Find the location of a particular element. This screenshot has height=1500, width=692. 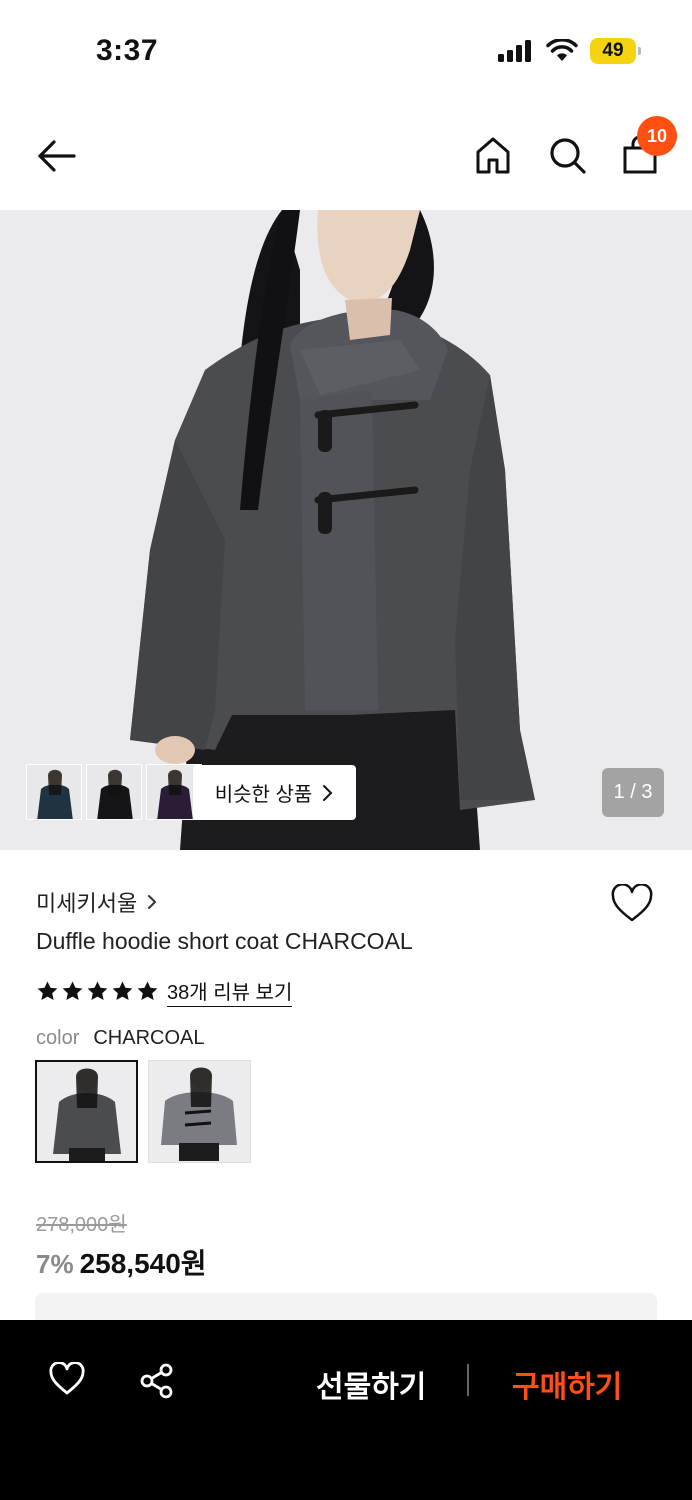

gallery-thumbnails is located at coordinates (114, 792).